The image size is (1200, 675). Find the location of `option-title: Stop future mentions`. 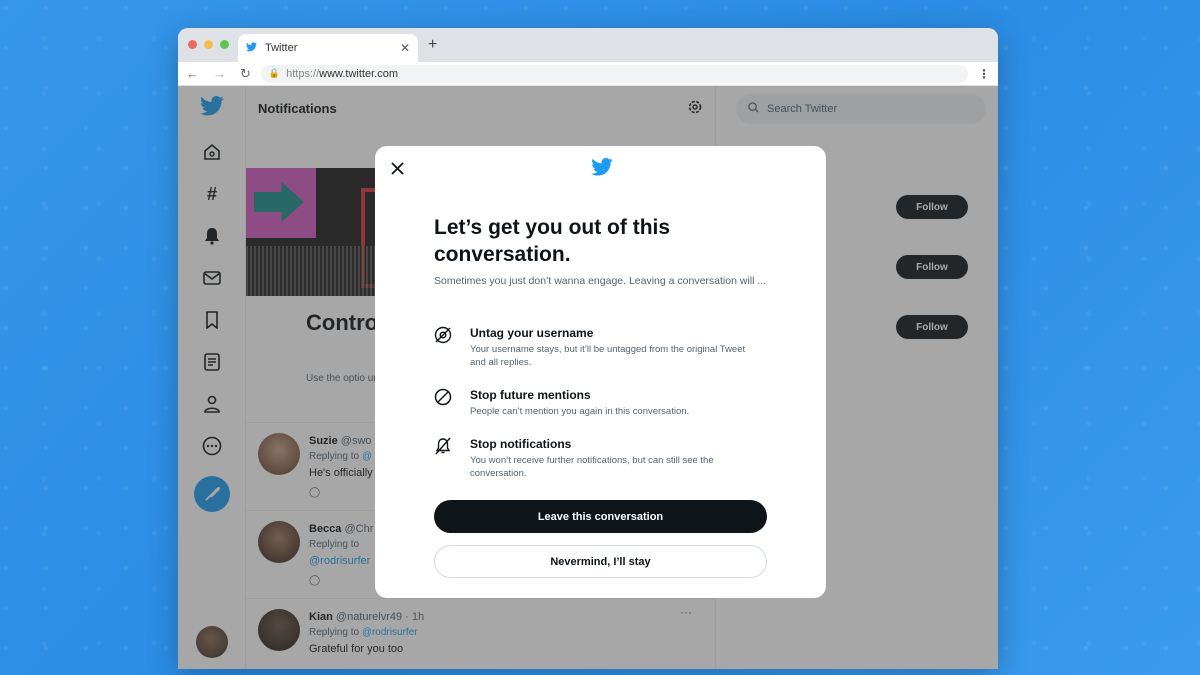

option-title: Stop future mentions is located at coordinates (530, 395).